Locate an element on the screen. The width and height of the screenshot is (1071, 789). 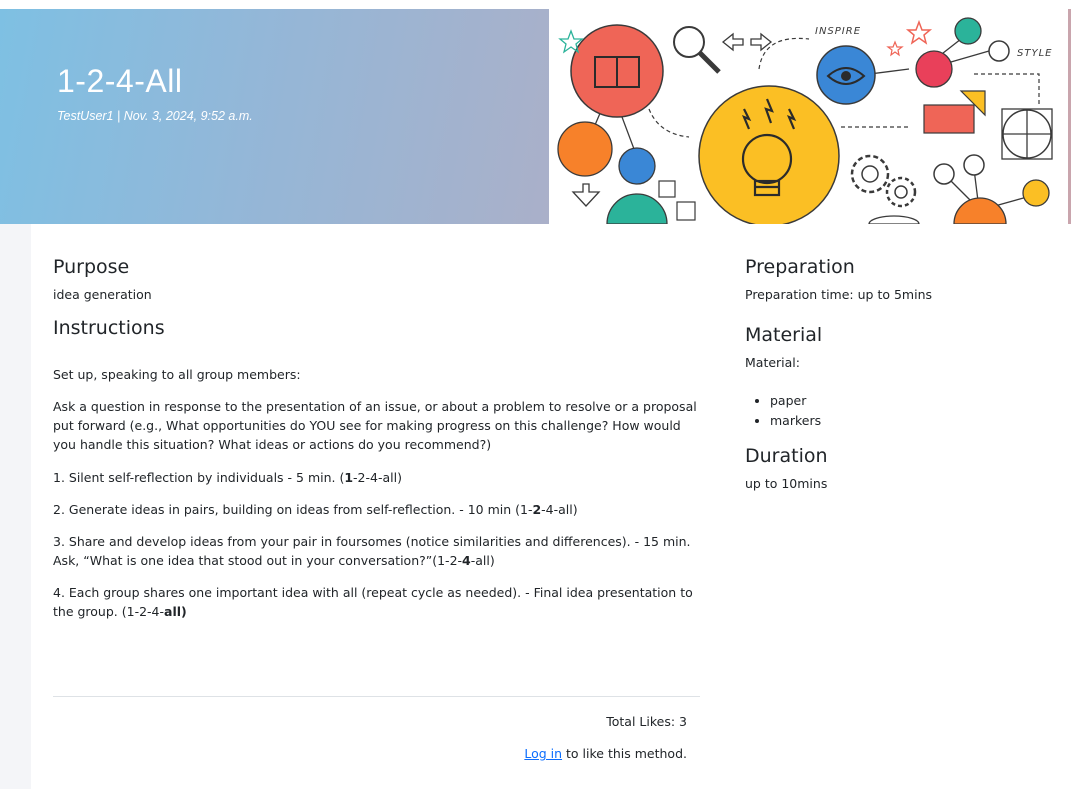
header-illustration: INSPIRE STYLE is located at coordinates (810, 116).